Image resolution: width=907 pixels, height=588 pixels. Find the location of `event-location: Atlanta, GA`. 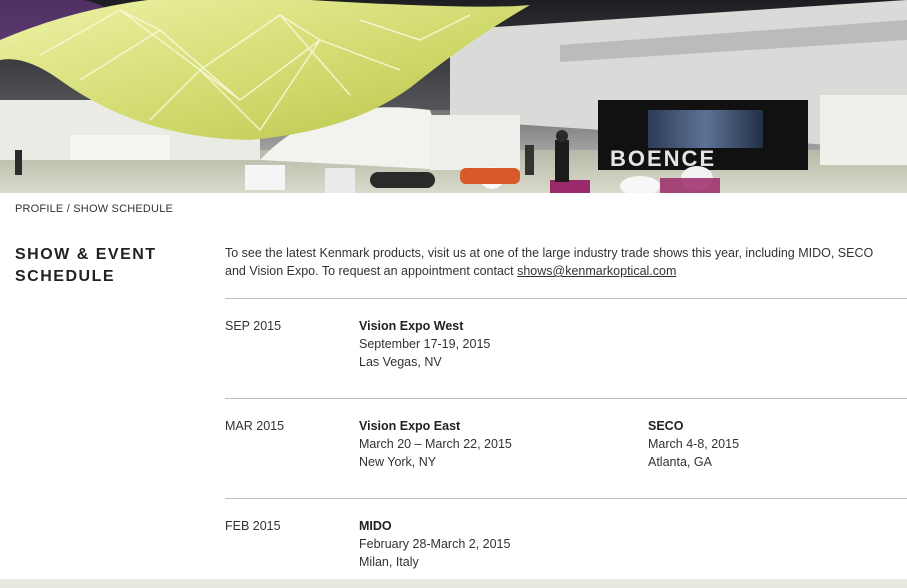

event-location: Atlanta, GA is located at coordinates (680, 462).